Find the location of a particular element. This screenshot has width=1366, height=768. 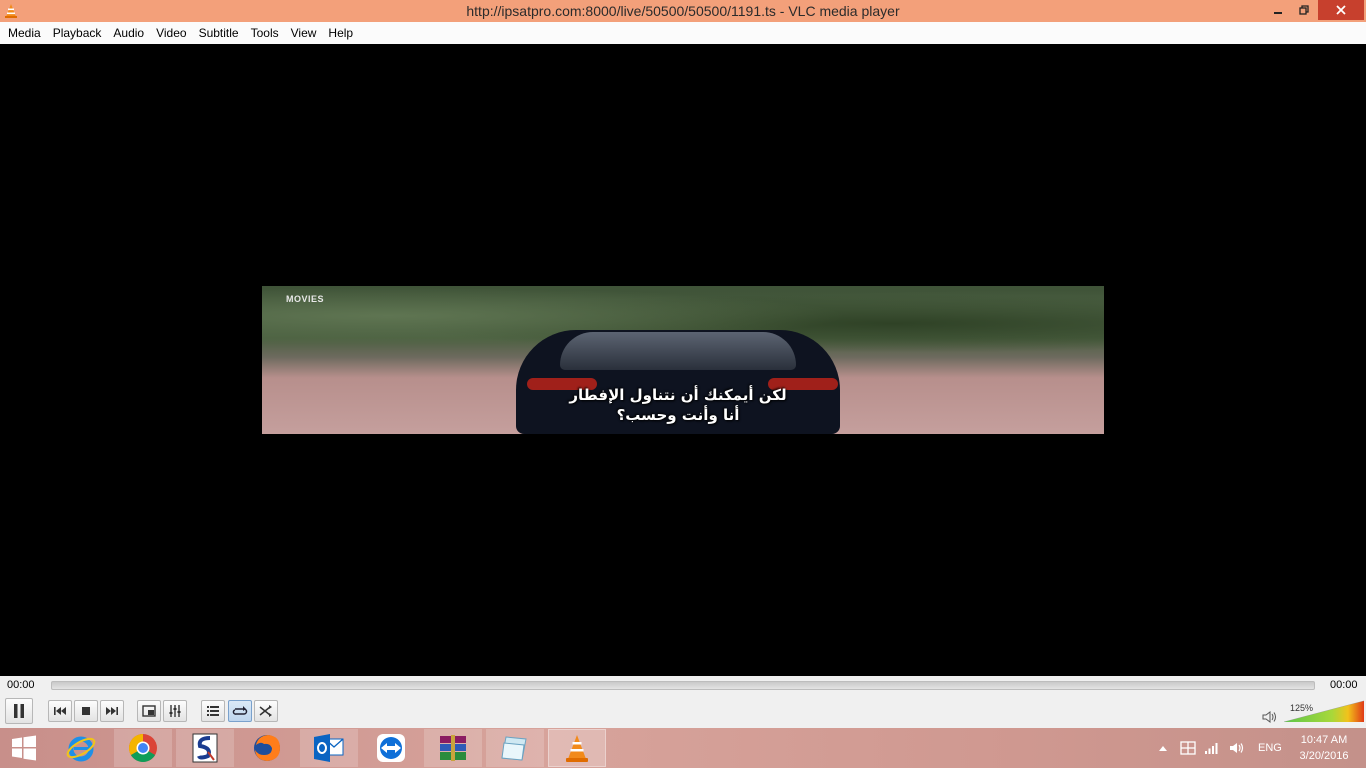

minimize-button is located at coordinates (1278, 10).